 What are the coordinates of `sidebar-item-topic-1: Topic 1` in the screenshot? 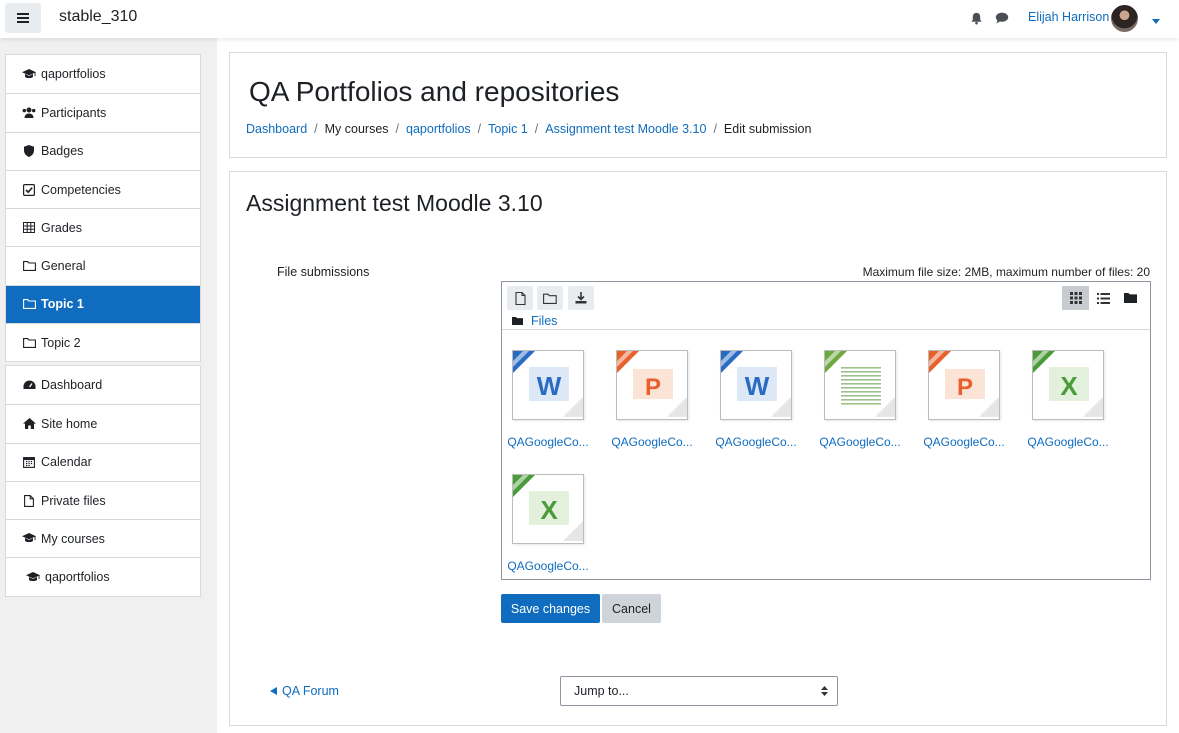 It's located at (103, 304).